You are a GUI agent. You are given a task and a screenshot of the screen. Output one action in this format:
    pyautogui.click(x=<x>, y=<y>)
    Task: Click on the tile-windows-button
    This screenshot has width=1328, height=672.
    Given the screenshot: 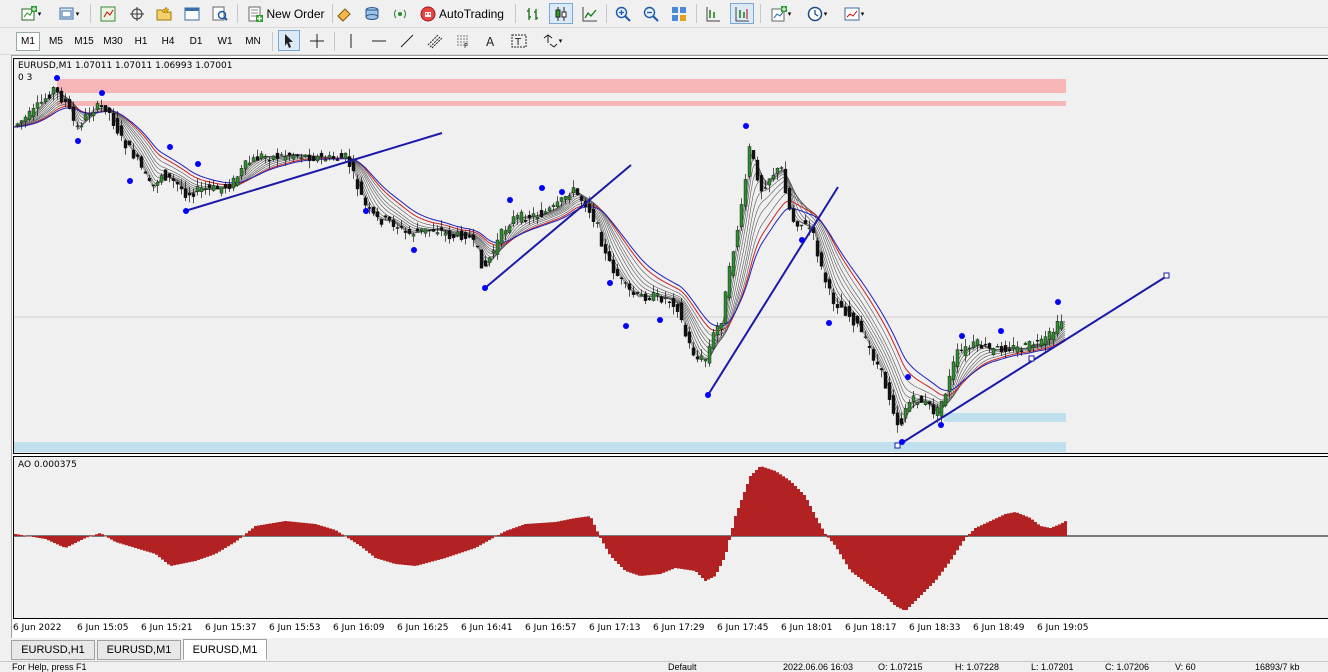 What is the action you would take?
    pyautogui.click(x=679, y=13)
    